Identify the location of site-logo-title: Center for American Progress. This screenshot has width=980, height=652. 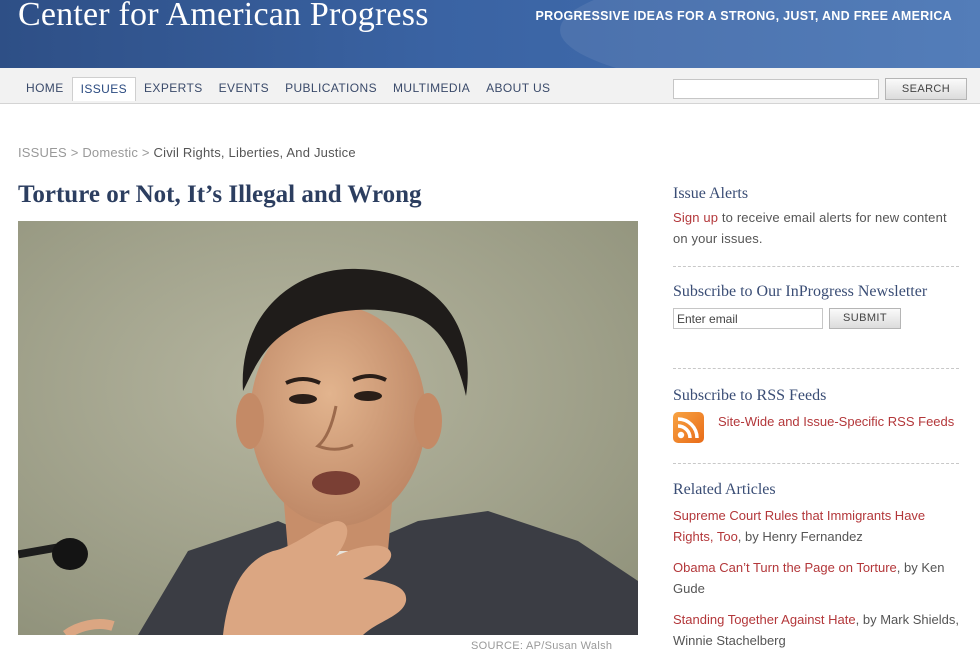
(223, 17).